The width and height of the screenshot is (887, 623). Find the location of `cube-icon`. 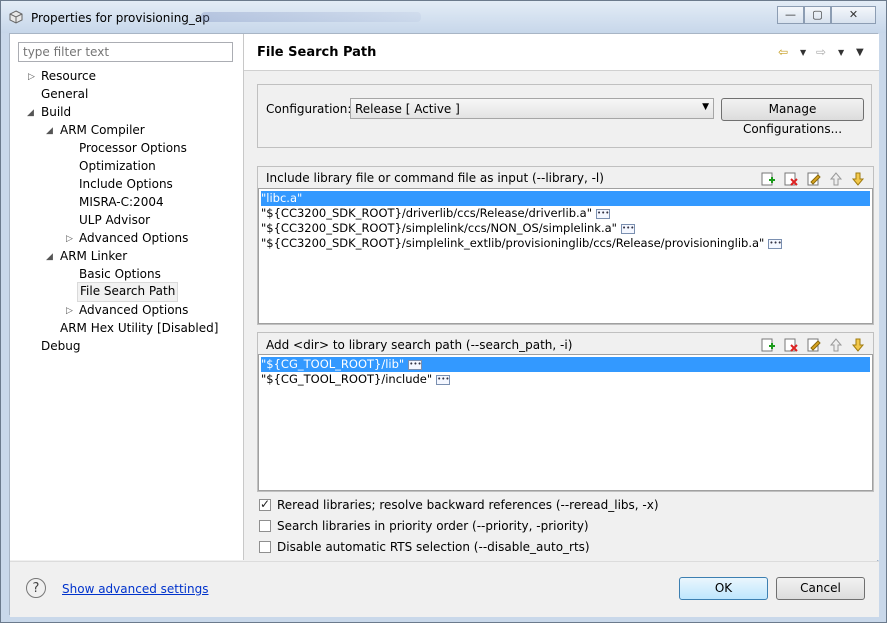

cube-icon is located at coordinates (16, 17).